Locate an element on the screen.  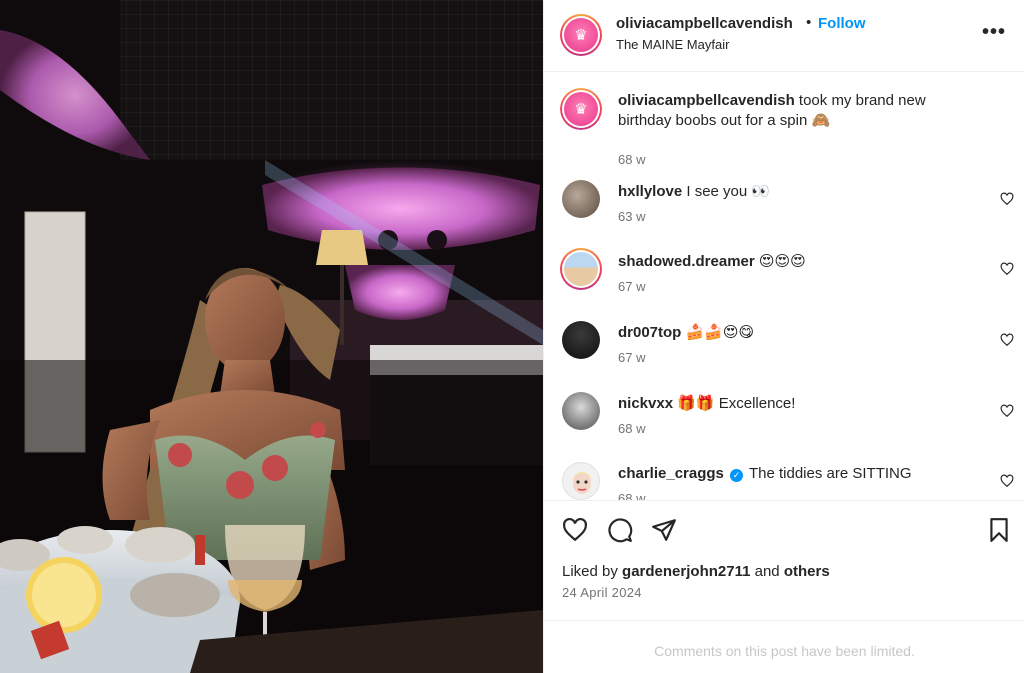
comment-username: dr007top is located at coordinates (649, 332).